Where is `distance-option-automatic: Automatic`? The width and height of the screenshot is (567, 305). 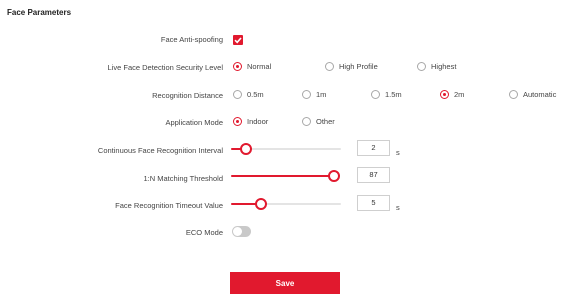 distance-option-automatic: Automatic is located at coordinates (532, 94).